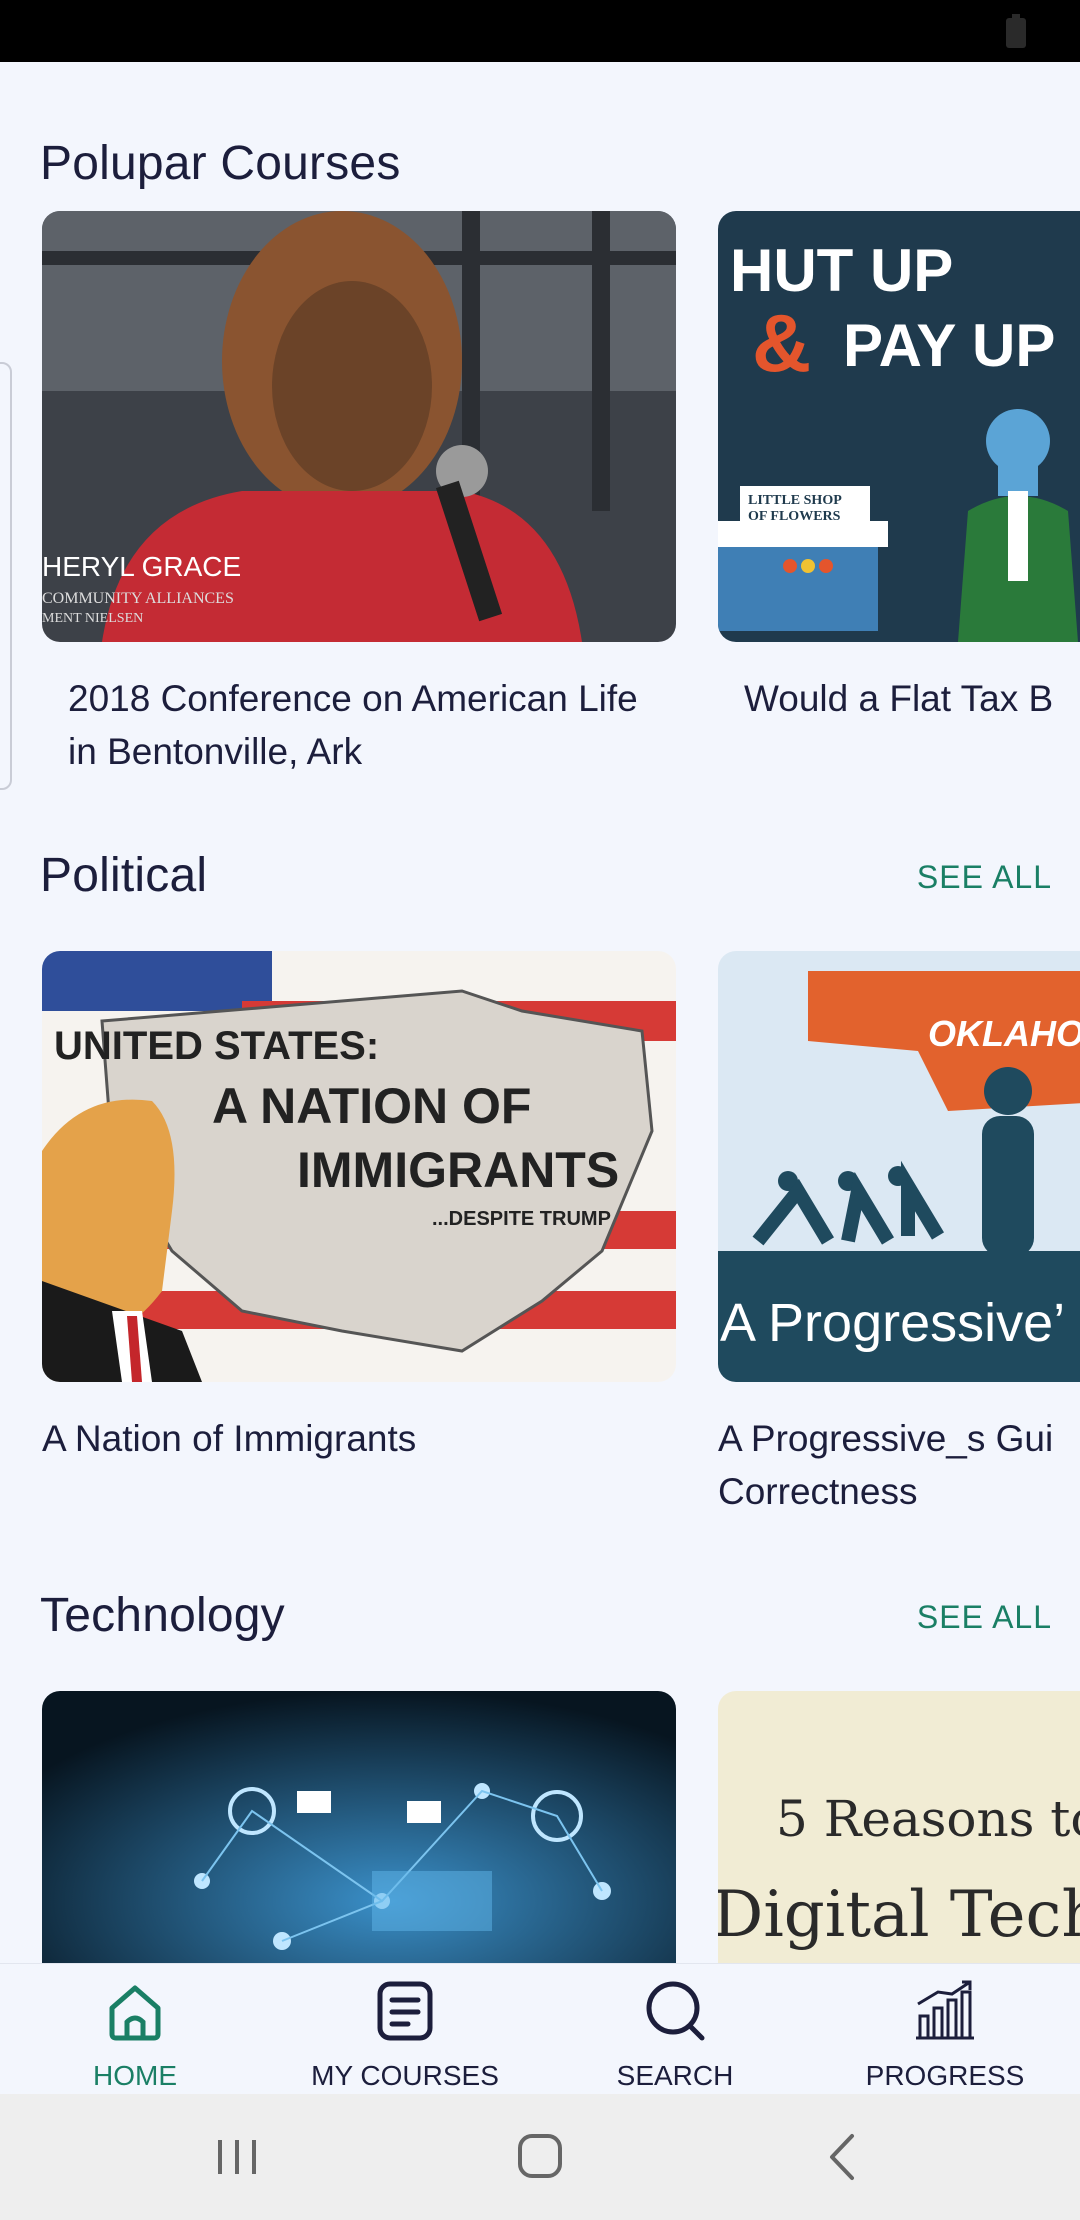  I want to click on overlay-name-text: HERYL GRACE, so click(141, 566).